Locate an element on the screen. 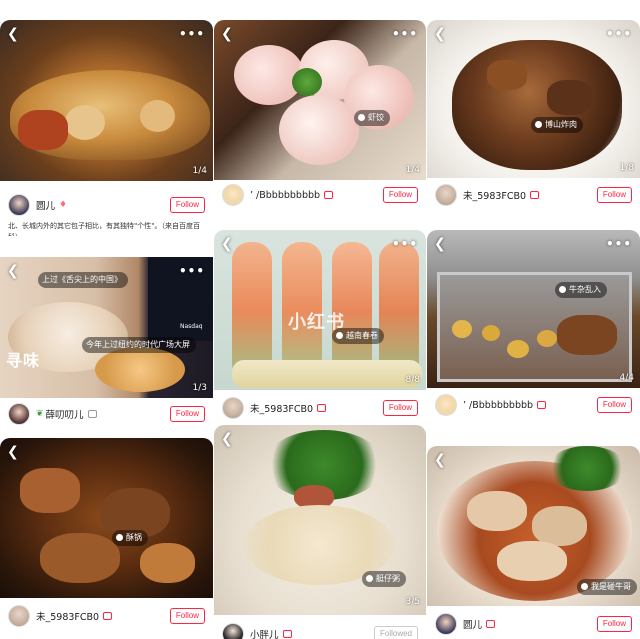 Image resolution: width=640 pixels, height=639 pixels. post-photo: ❮ ••• 1/4 is located at coordinates (106, 100).